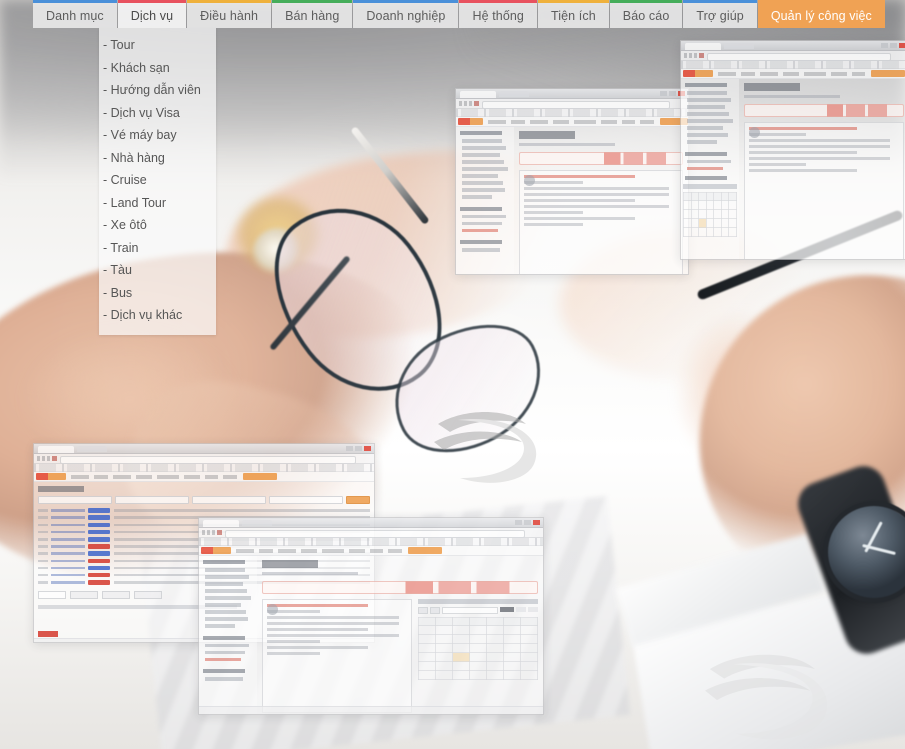 This screenshot has width=905, height=749. I want to click on dropdown-item: - Xe ôtô, so click(157, 225).